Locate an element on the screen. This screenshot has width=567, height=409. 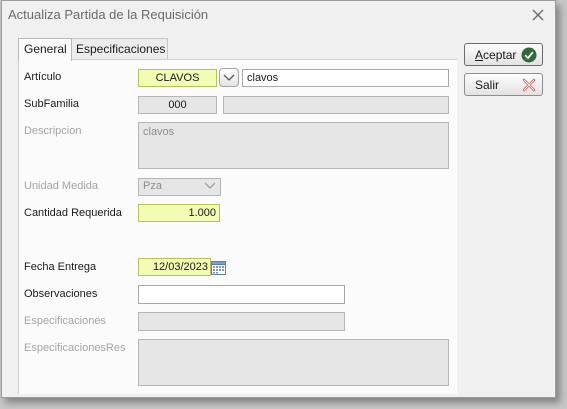
calendar-icon is located at coordinates (218, 268).